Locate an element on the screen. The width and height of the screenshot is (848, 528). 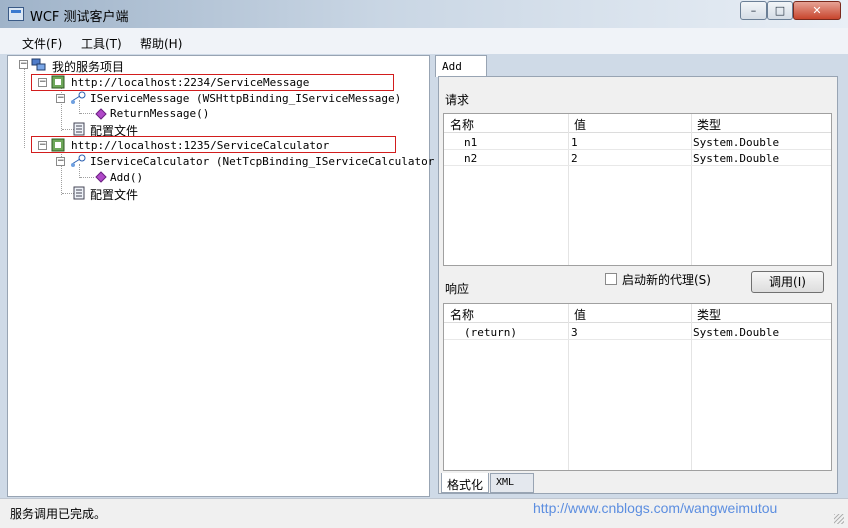
app-icon is located at coordinates (16, 14).